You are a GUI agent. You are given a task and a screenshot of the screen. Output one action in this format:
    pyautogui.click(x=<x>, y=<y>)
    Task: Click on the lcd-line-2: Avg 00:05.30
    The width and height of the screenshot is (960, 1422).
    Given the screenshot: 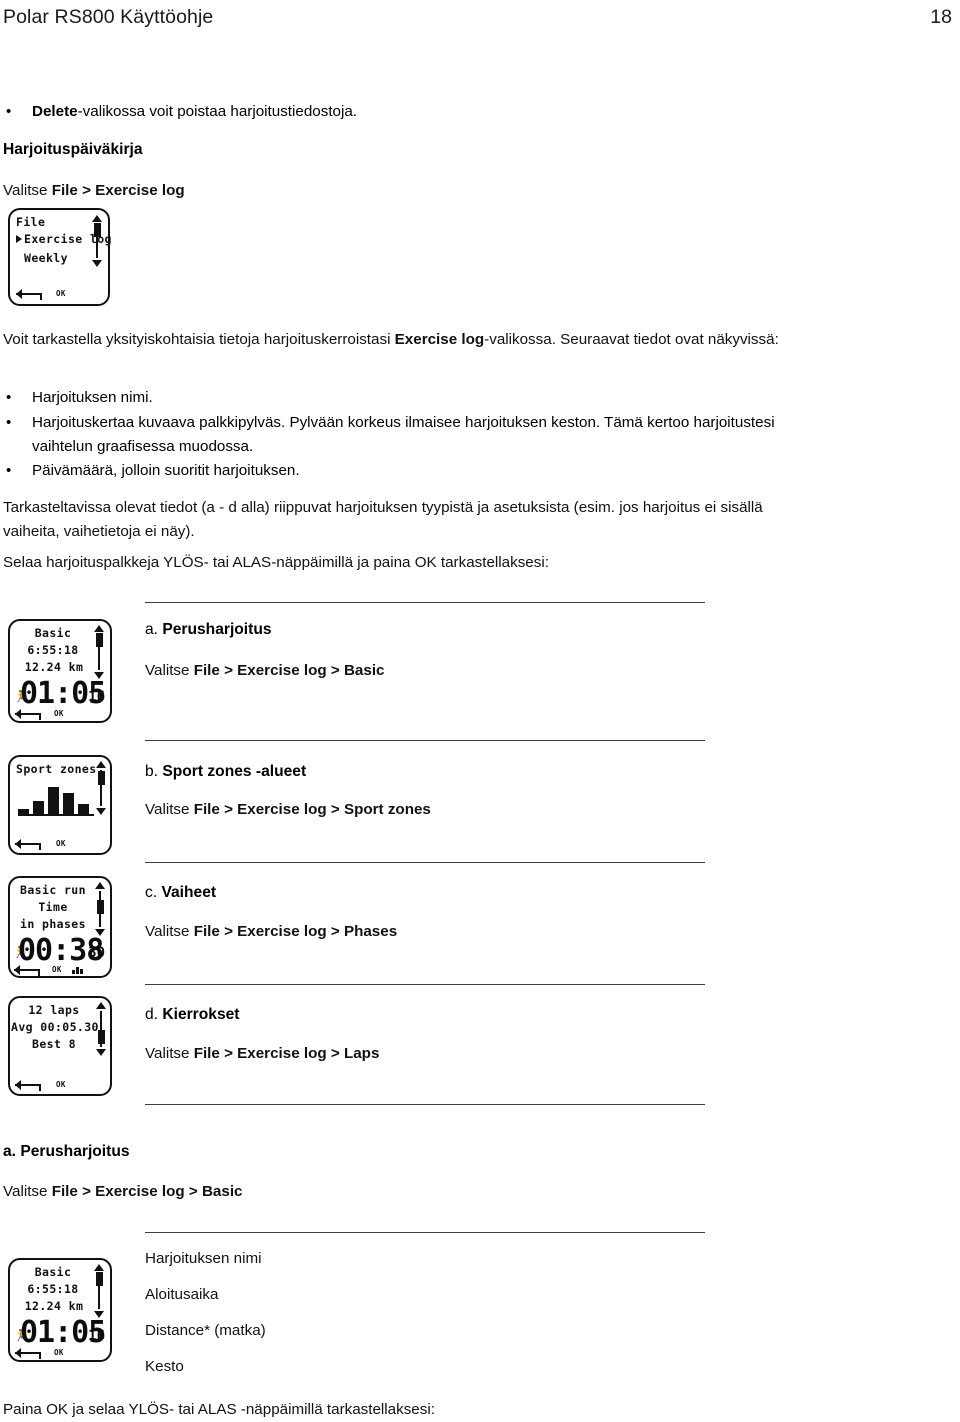 What is the action you would take?
    pyautogui.click(x=55, y=1027)
    